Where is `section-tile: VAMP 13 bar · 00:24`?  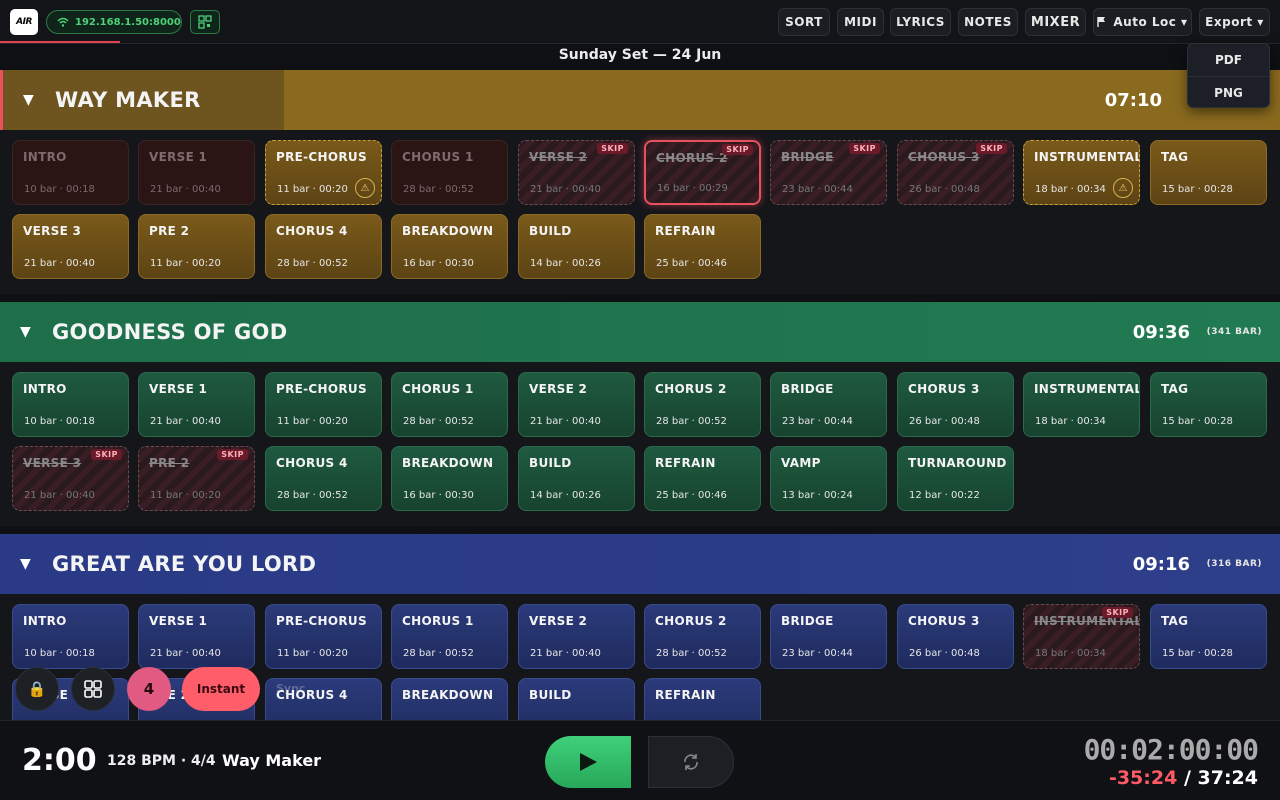 section-tile: VAMP 13 bar · 00:24 is located at coordinates (828, 478).